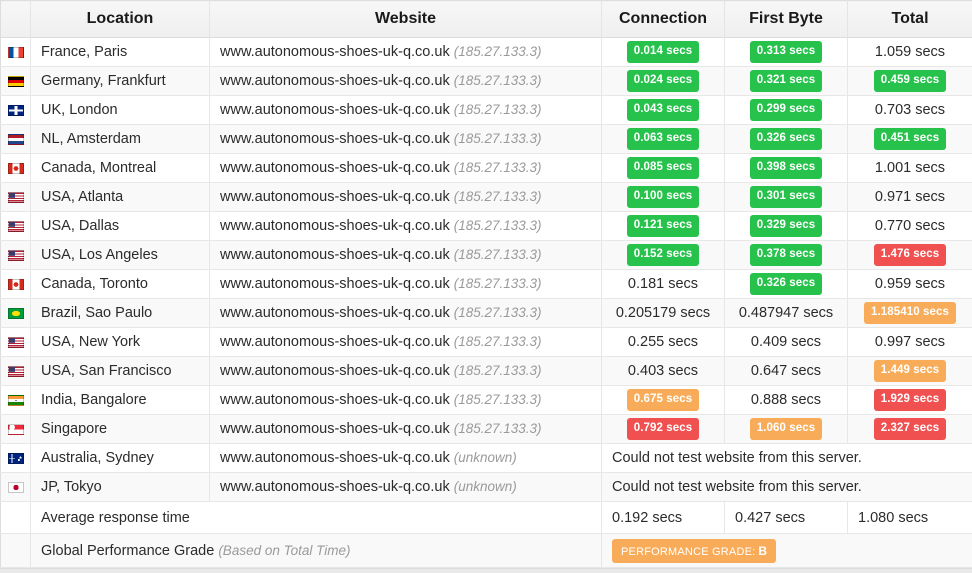 The width and height of the screenshot is (972, 573). I want to click on connection-cell: 0.014 secs, so click(663, 52).